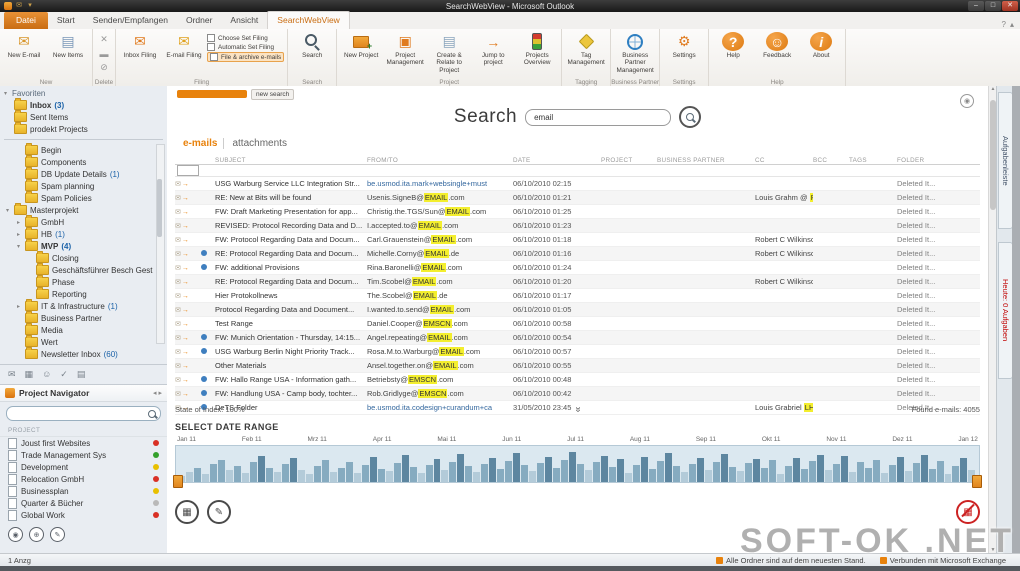  What do you see at coordinates (157, 393) in the screenshot?
I see `chevron-icons: ◂ ▸` at bounding box center [157, 393].